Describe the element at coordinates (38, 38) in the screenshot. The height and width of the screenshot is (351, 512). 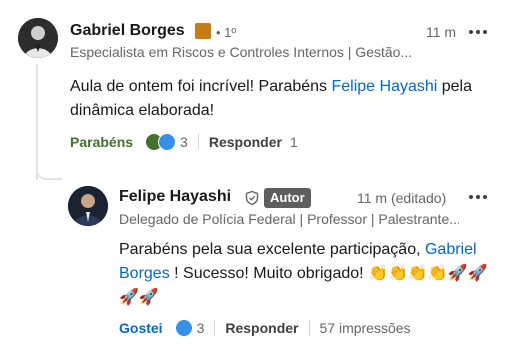
I see `avatar-gabriel-borges` at that location.